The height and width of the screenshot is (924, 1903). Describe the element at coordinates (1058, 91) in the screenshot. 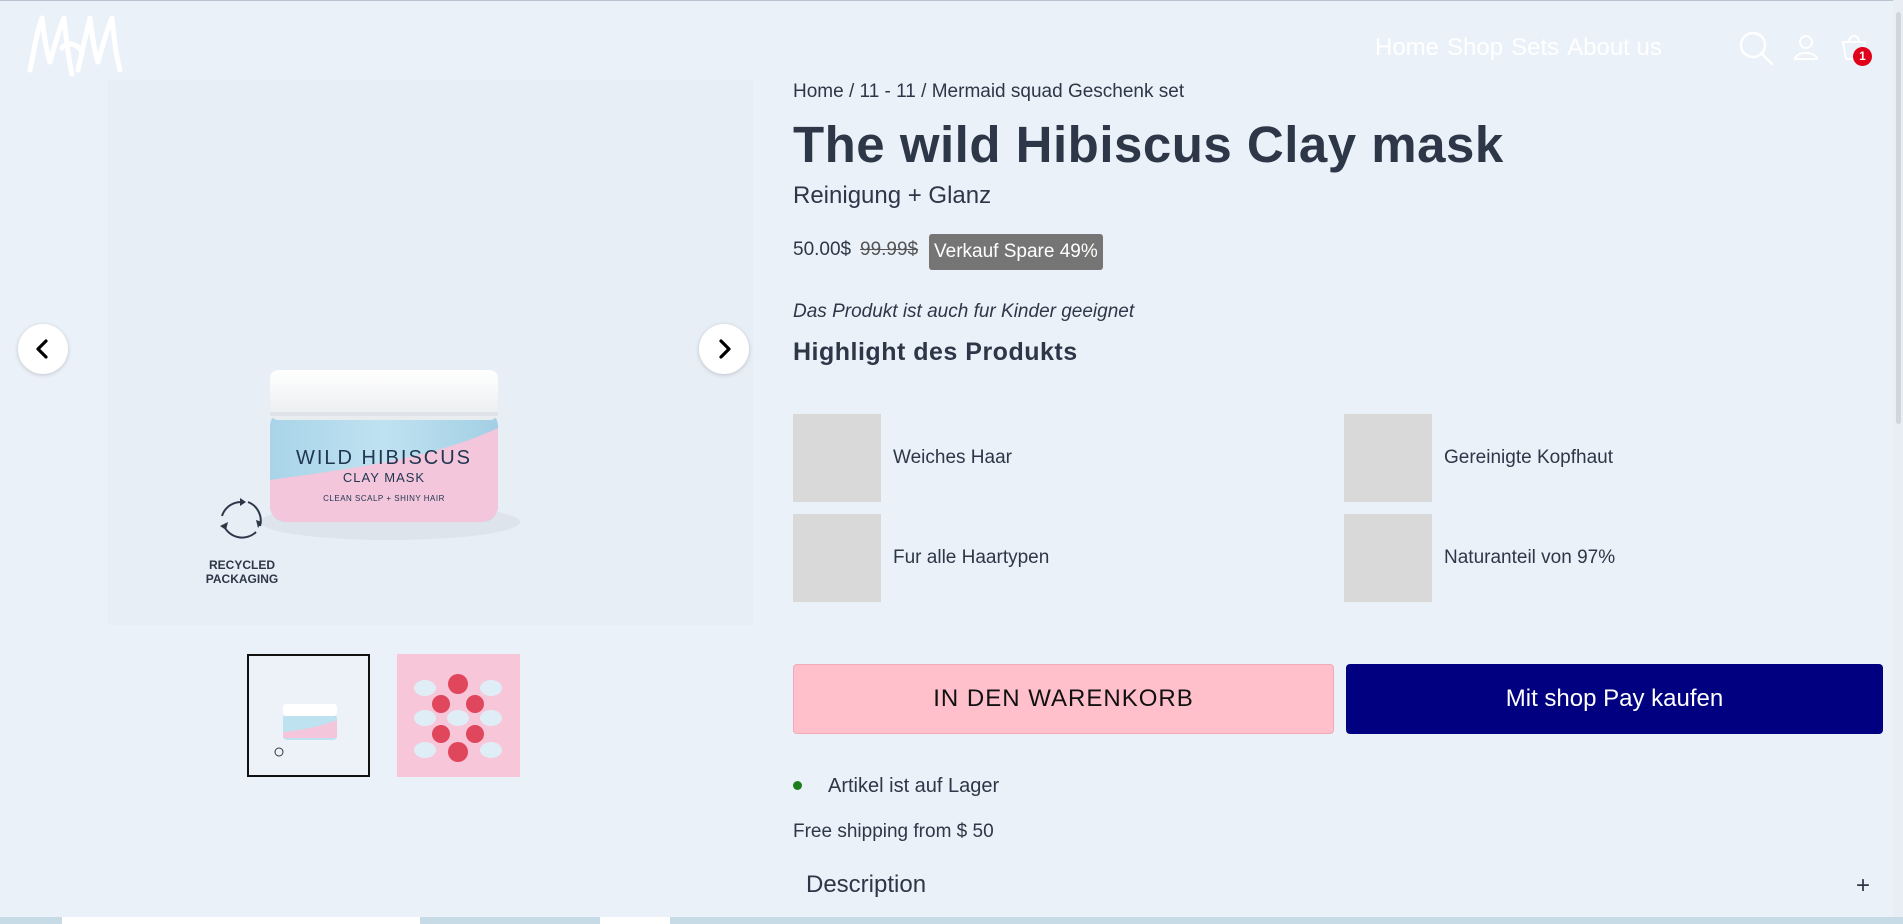

I see `breadcrumb-current: Mermaid squad Geschenk set` at that location.